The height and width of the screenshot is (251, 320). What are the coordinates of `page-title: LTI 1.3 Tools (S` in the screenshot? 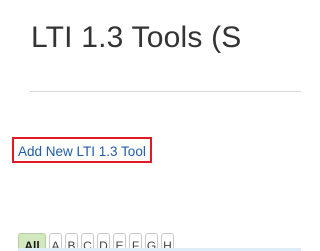 It's located at (136, 37).